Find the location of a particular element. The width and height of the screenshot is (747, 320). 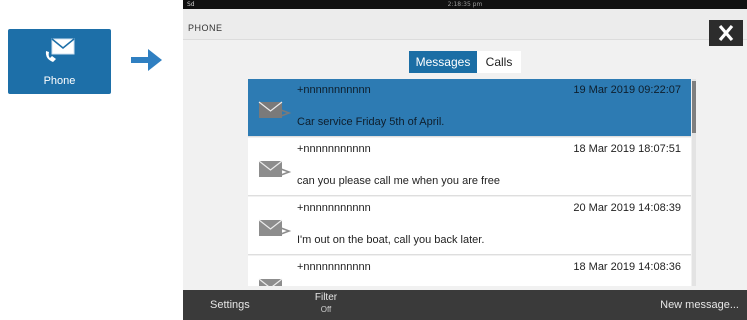

message-date: 20 Mar 2019 14:08:39 is located at coordinates (627, 208).